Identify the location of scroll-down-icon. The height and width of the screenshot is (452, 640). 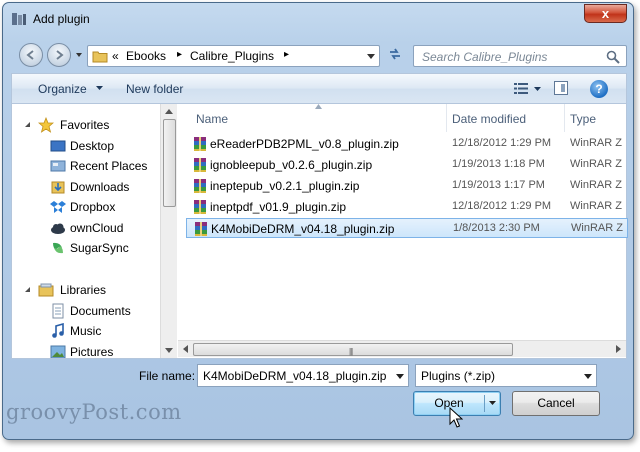
(169, 351).